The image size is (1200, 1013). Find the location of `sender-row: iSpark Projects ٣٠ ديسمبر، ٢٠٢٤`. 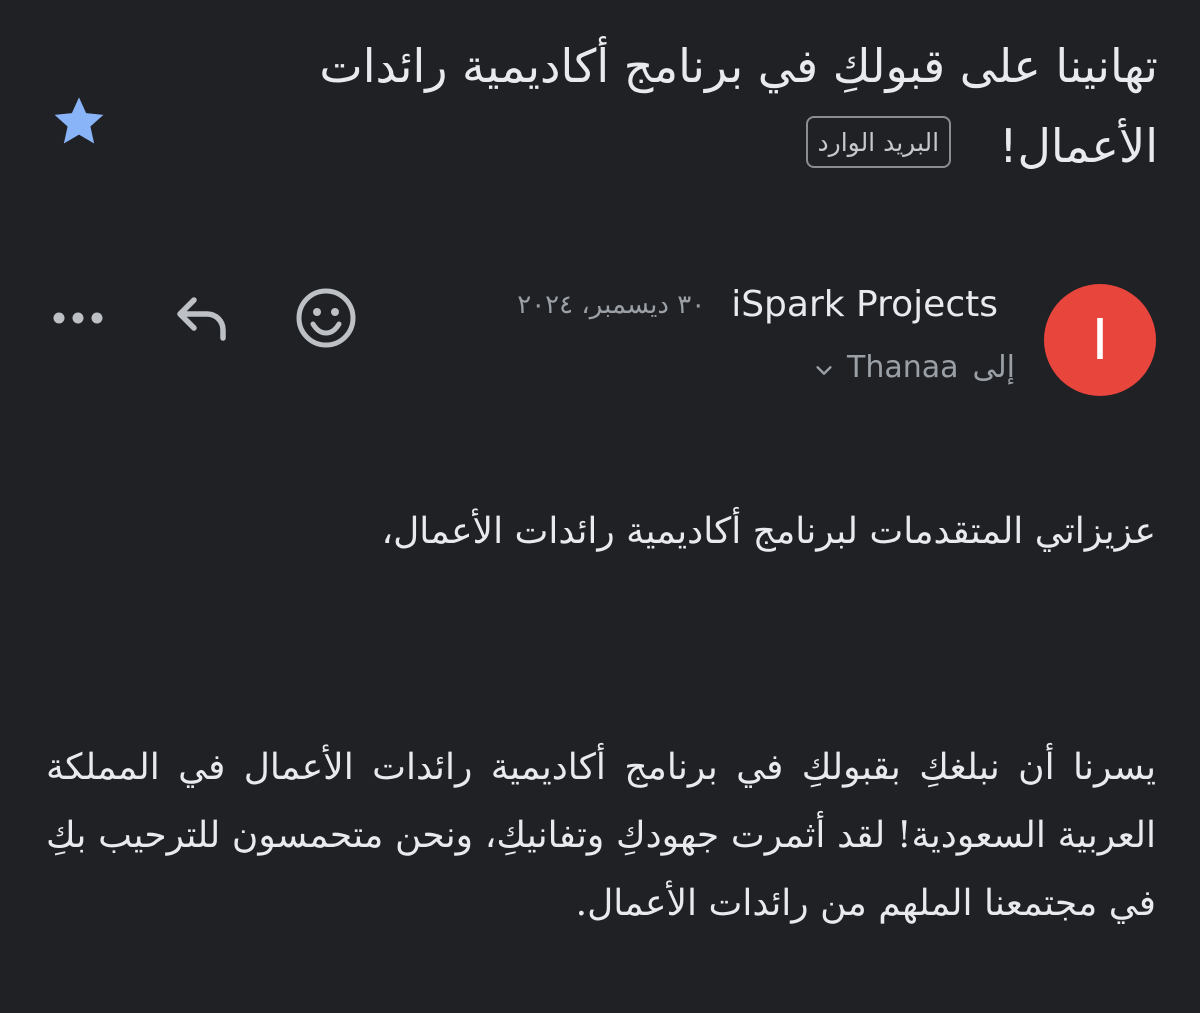

sender-row: iSpark Projects ٣٠ ديسمبر، ٢٠٢٤ is located at coordinates (757, 304).